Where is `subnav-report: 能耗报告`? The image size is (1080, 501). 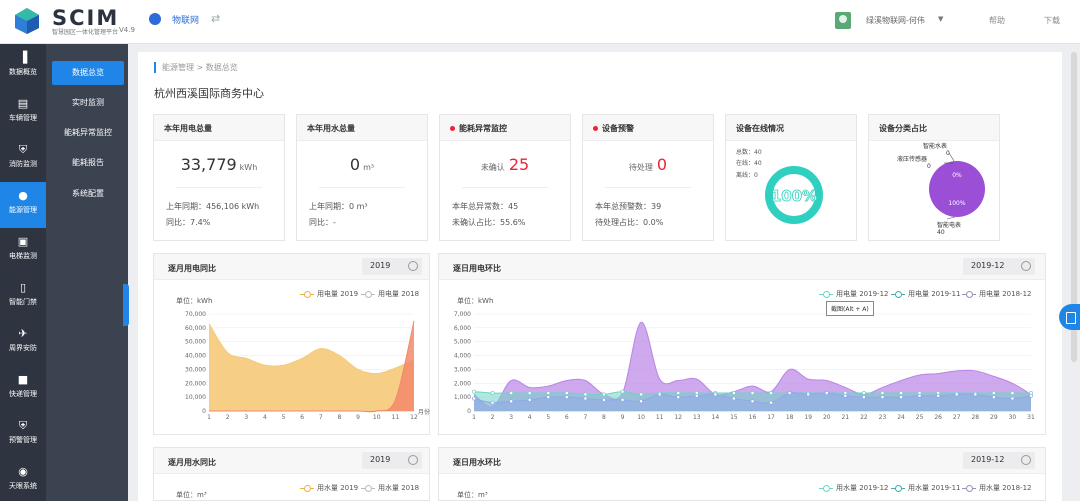
subnav-report: 能耗报告 is located at coordinates (88, 163).